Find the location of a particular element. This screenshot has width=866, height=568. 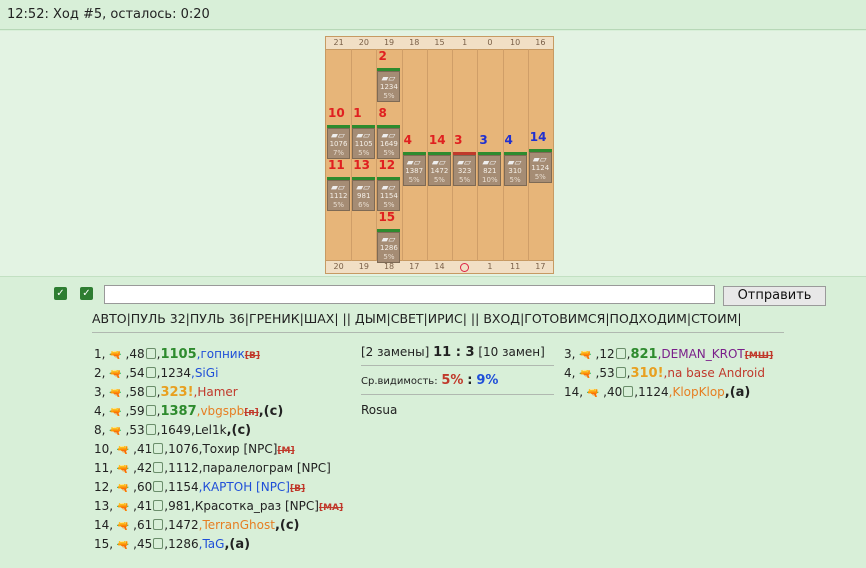

player-hp: 1234 is located at coordinates (175, 373).